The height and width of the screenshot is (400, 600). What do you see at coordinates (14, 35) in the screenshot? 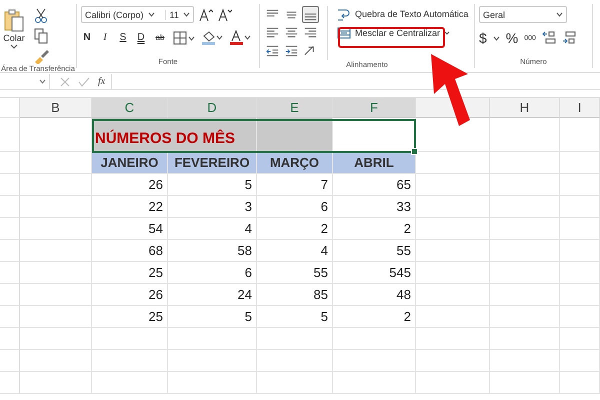
I see `paste-button: Colar` at bounding box center [14, 35].